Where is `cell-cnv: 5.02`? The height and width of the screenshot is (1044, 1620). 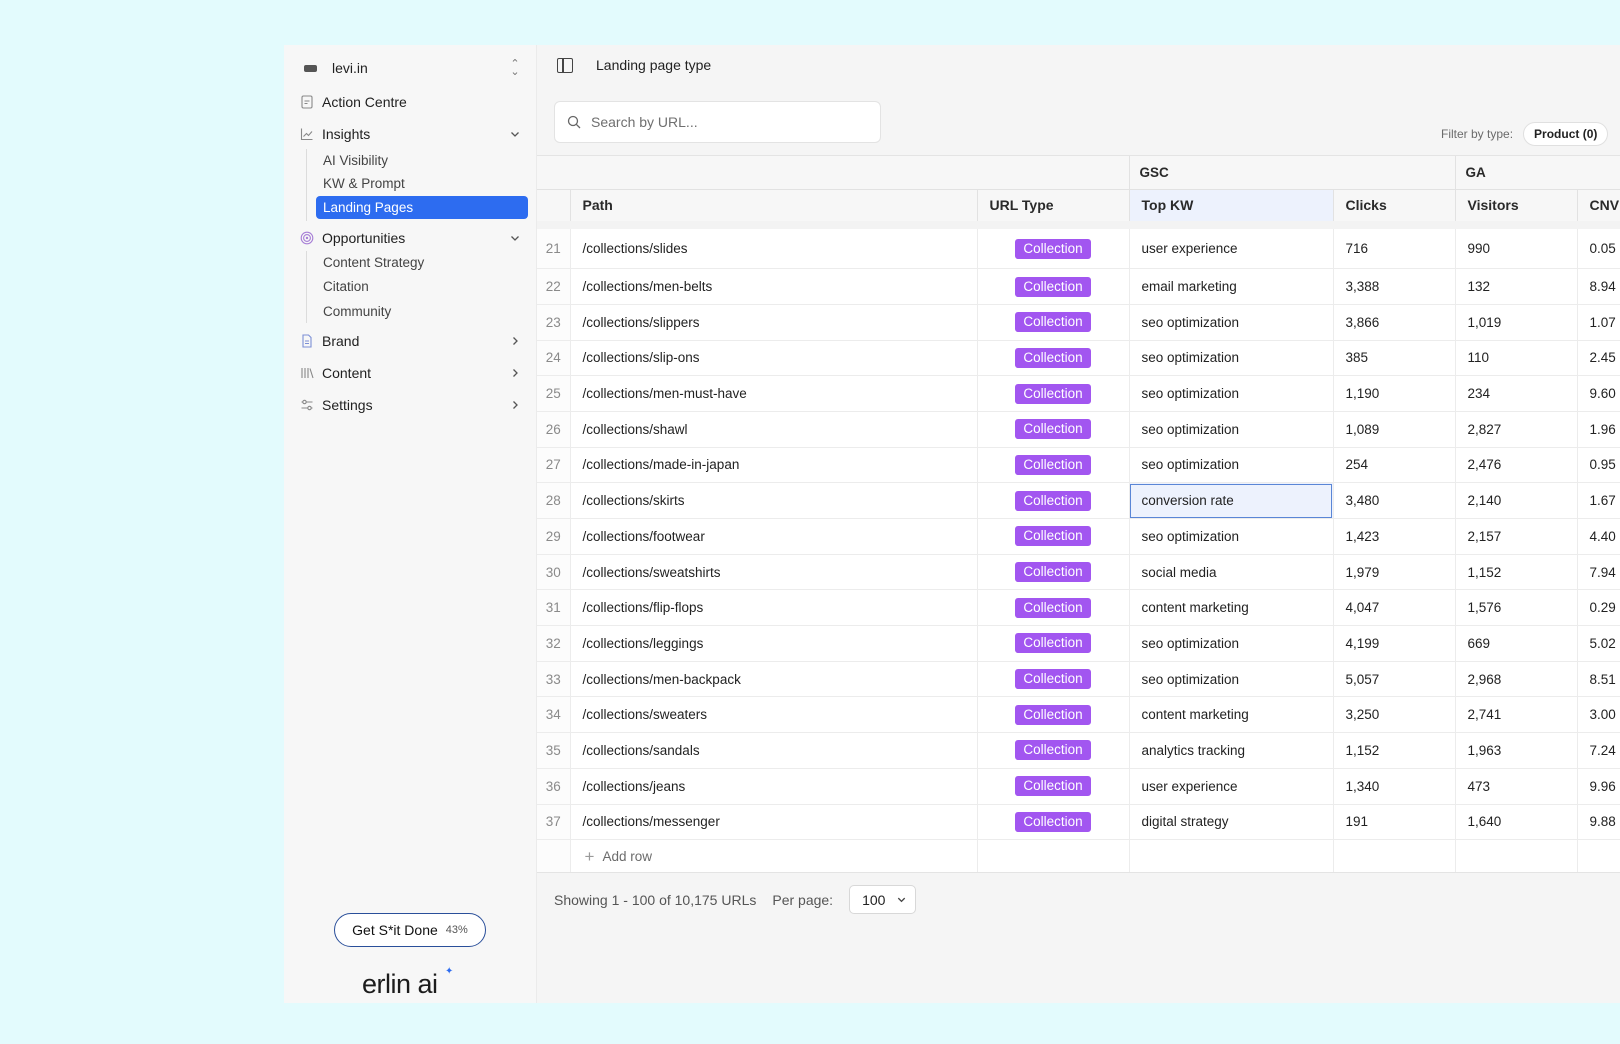 cell-cnv: 5.02 is located at coordinates (1598, 643).